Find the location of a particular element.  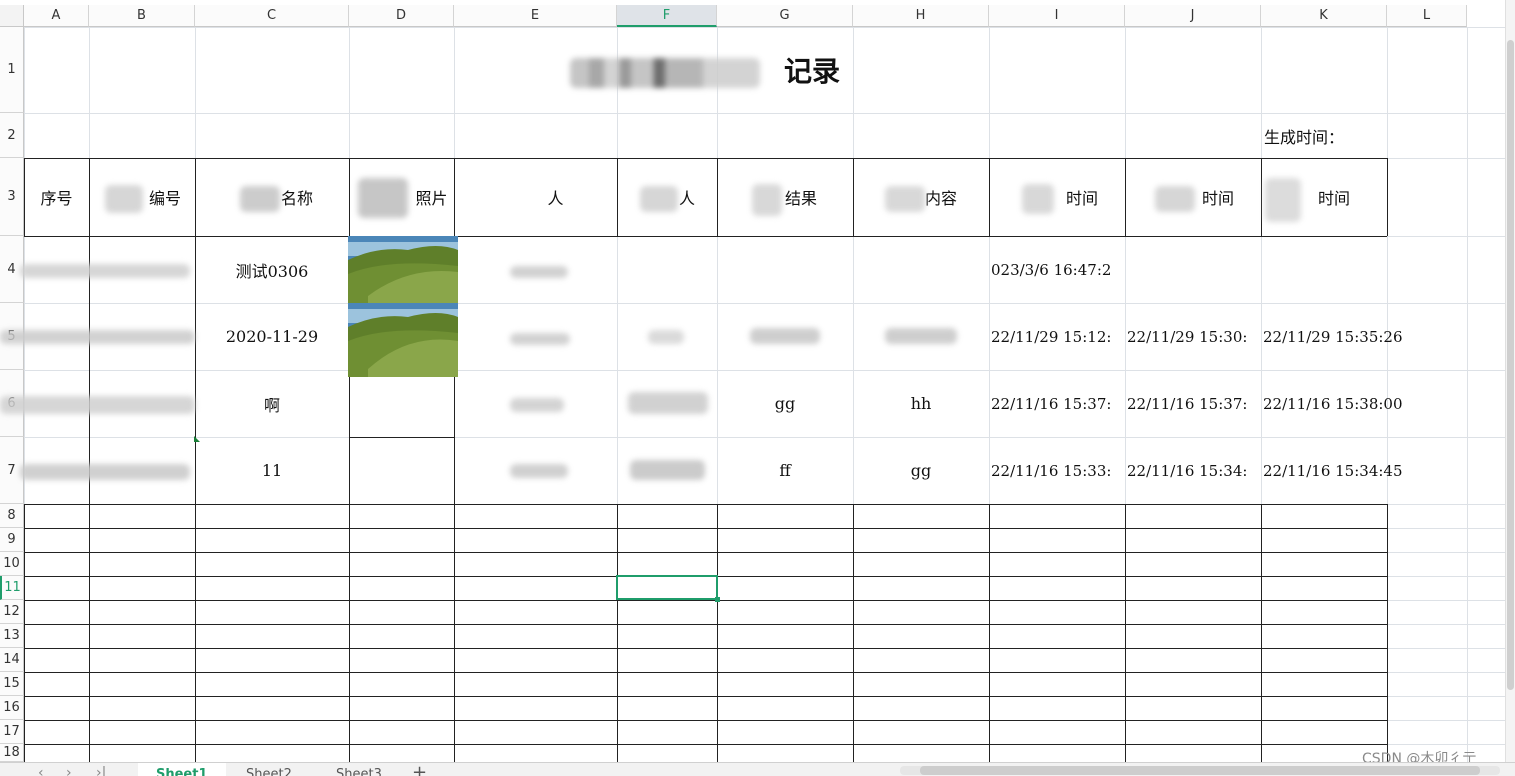

cell-h6: hh is located at coordinates (921, 403).